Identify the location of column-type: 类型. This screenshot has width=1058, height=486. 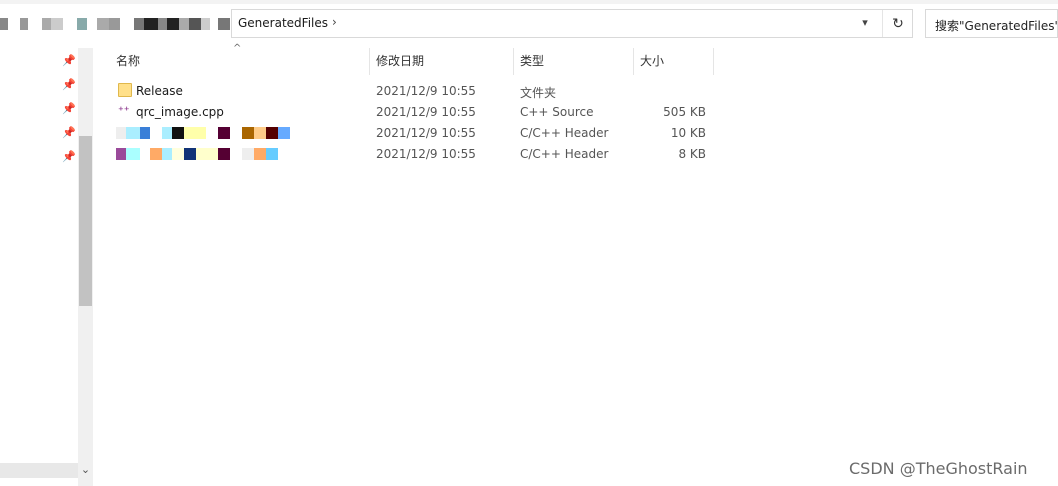
(532, 61).